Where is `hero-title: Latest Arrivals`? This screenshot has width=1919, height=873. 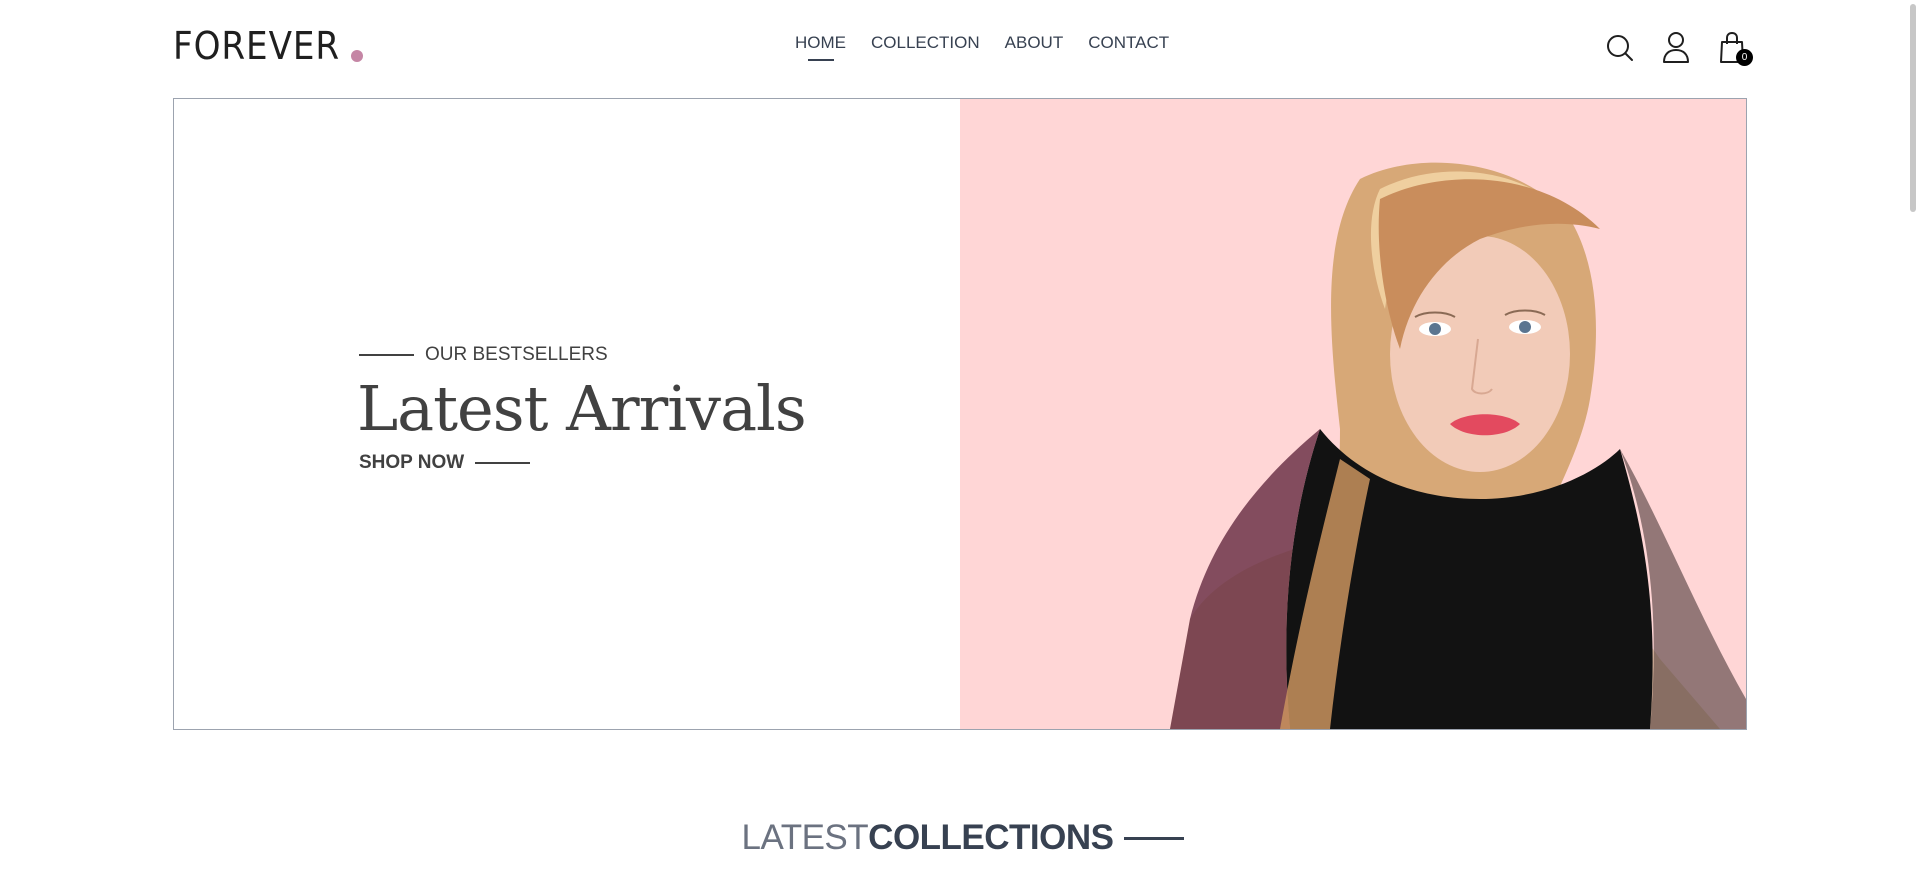 hero-title: Latest Arrivals is located at coordinates (582, 408).